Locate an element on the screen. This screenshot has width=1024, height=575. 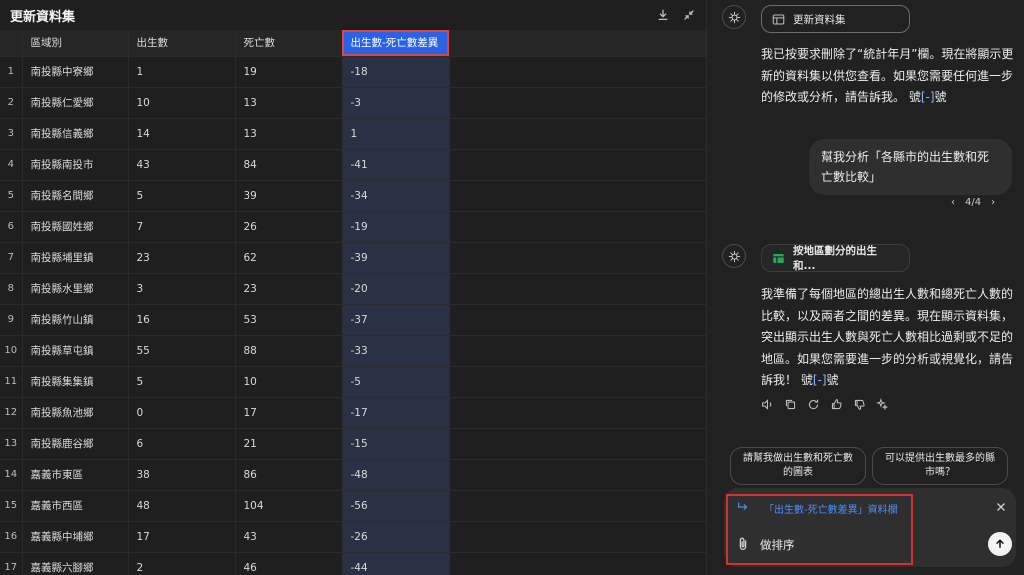
reply-arrow-icon is located at coordinates (743, 506).